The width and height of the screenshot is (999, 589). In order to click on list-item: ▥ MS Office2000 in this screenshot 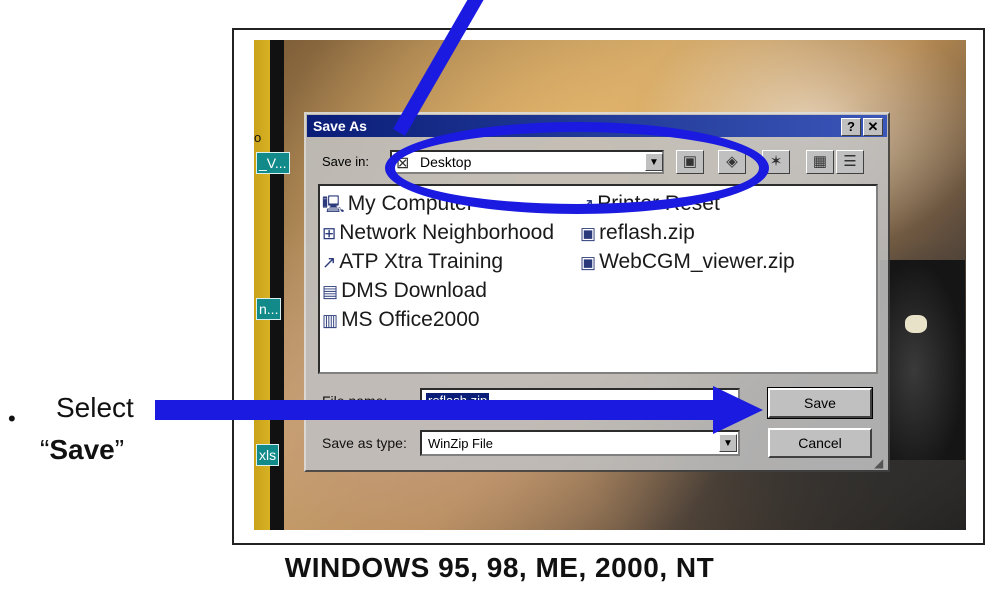, I will do `click(401, 320)`.